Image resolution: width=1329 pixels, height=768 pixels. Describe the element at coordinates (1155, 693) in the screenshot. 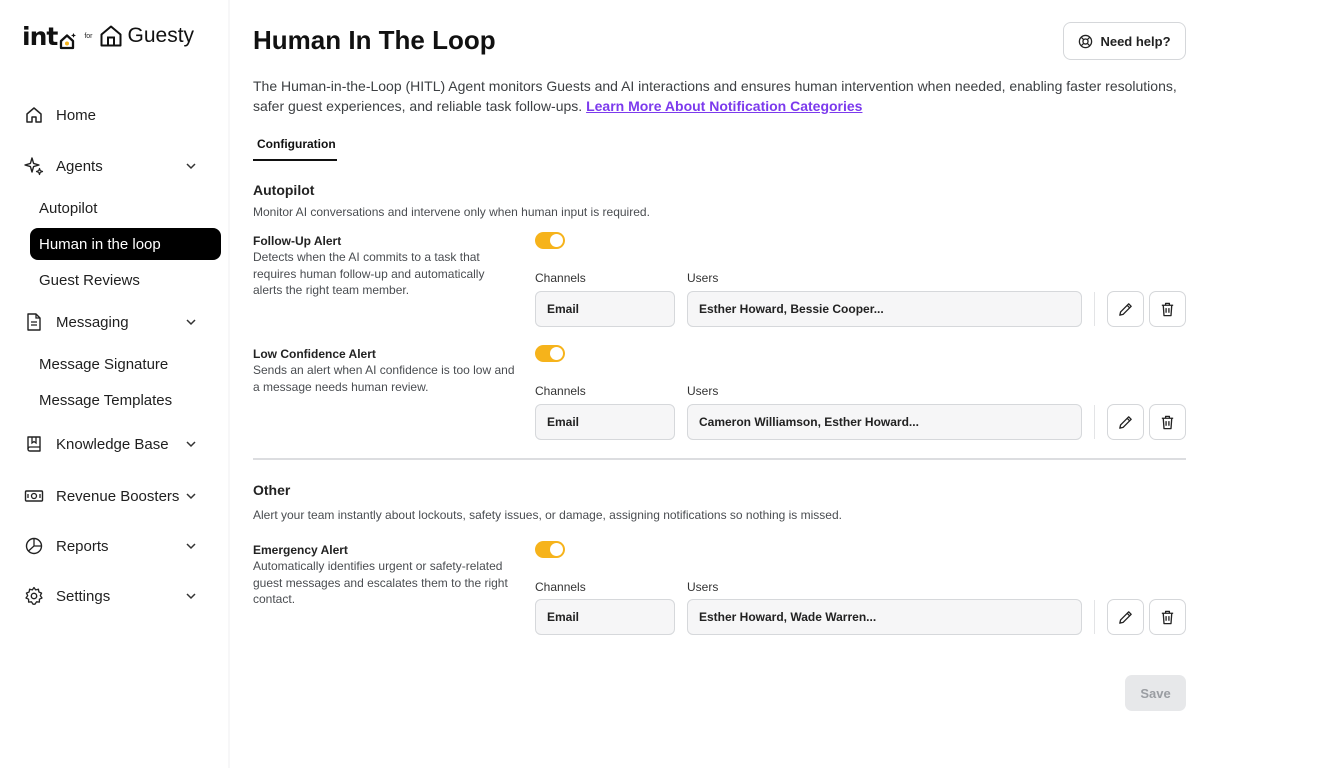

I see `save-button: Save` at that location.